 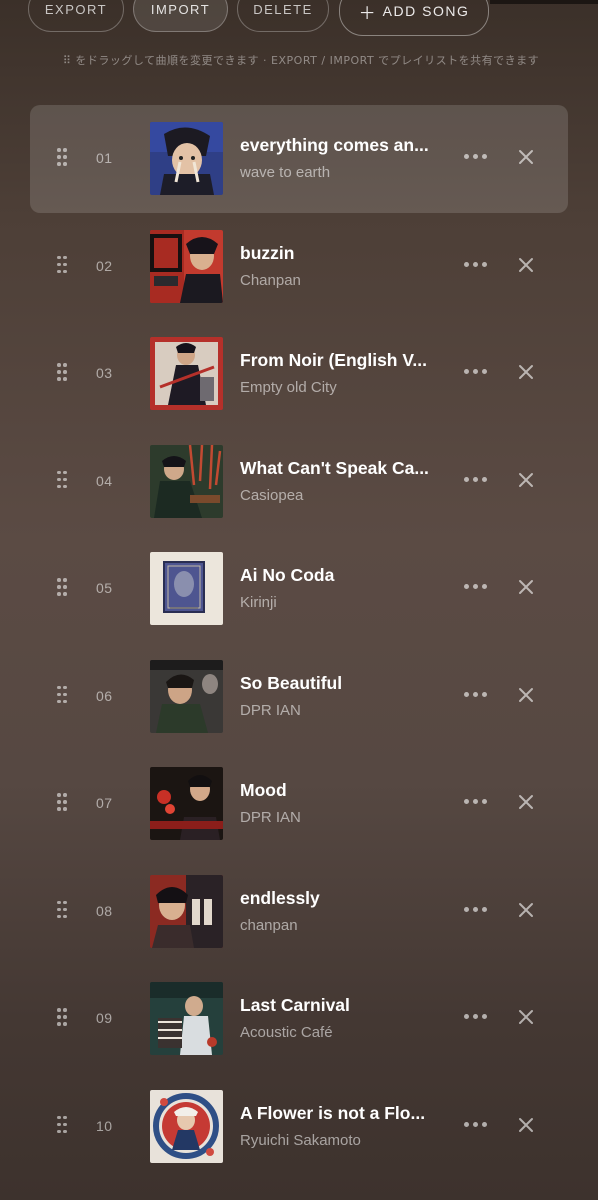 What do you see at coordinates (104, 265) in the screenshot?
I see `track-number: 02` at bounding box center [104, 265].